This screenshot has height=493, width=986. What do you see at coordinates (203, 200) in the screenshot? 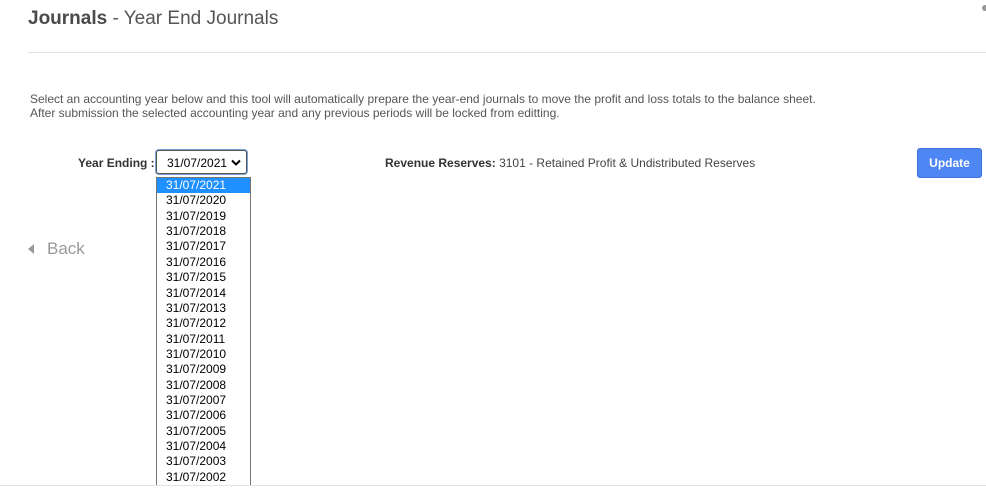
I see `year-option: 31/07/2020` at bounding box center [203, 200].